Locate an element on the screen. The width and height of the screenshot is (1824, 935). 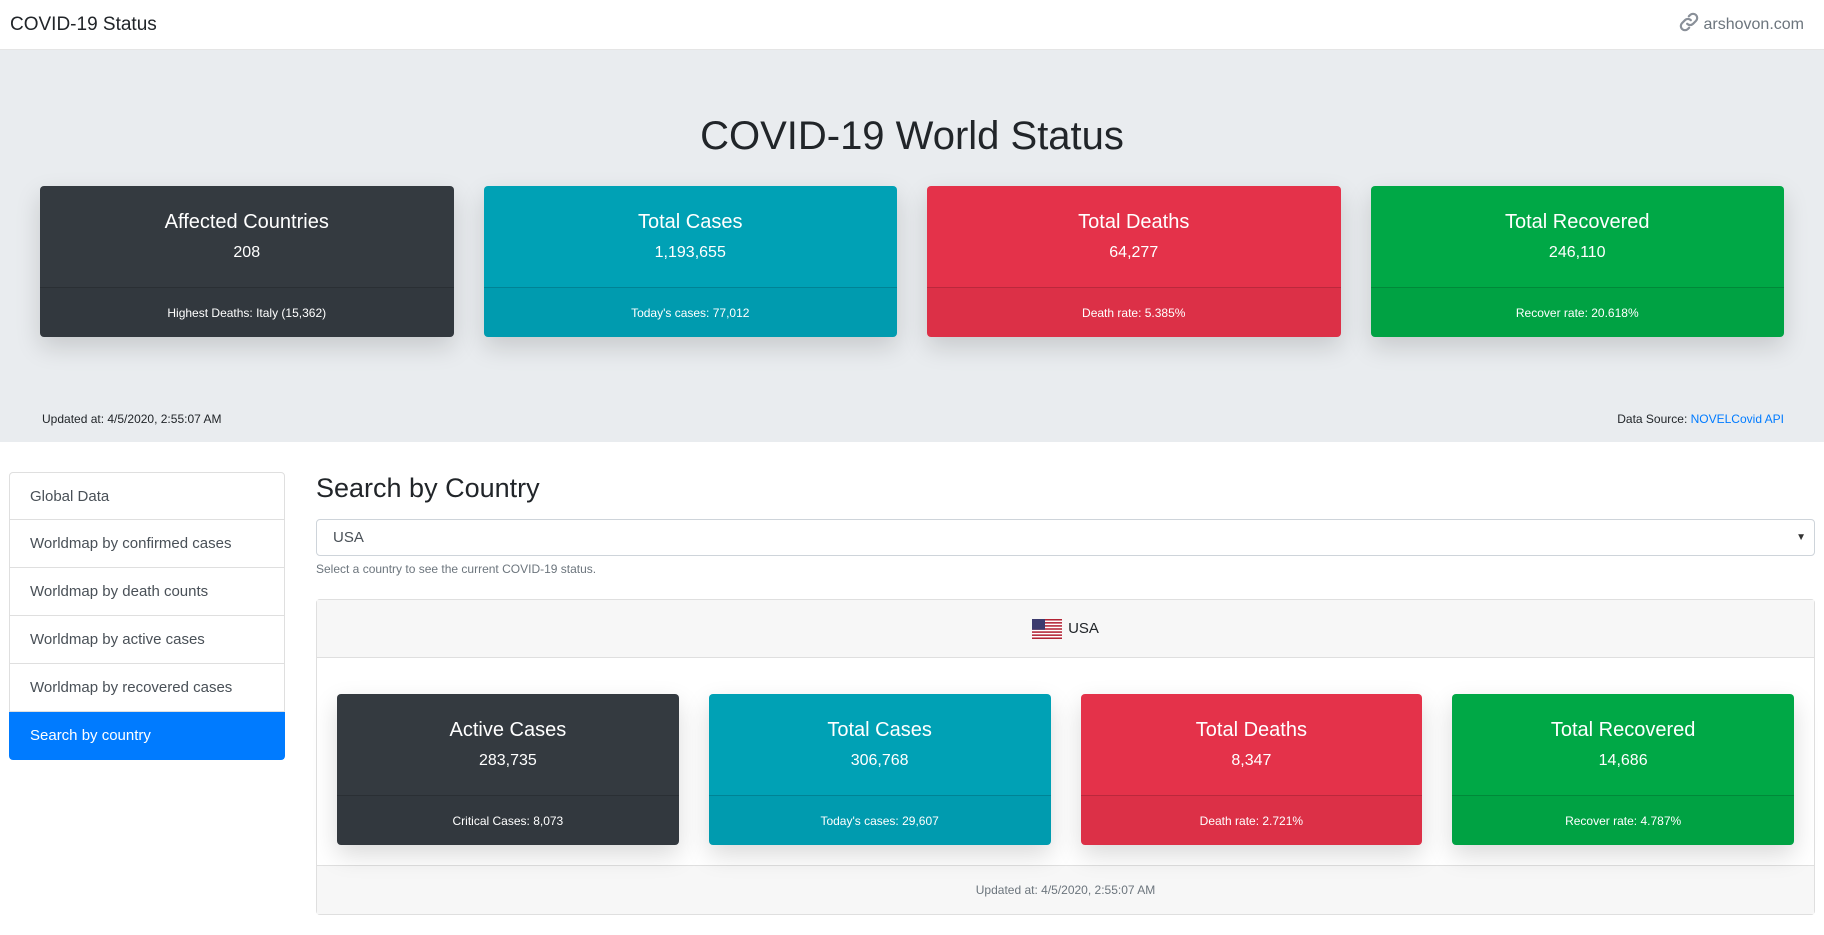
card-value: 306,768 is located at coordinates (879, 761).